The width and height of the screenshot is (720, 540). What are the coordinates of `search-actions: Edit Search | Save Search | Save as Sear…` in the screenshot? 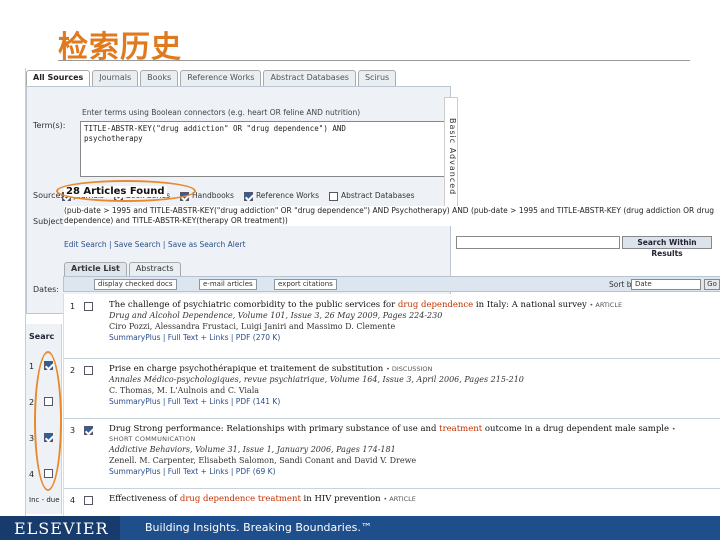 It's located at (155, 244).